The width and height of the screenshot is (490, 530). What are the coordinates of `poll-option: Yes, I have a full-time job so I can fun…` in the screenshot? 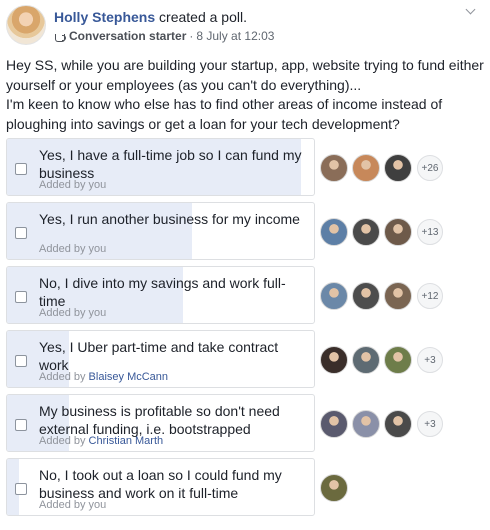 It's located at (245, 168).